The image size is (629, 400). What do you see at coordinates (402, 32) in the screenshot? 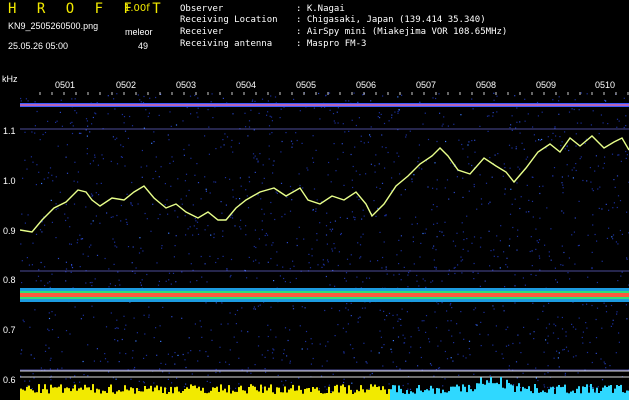
I see `receiver-value: : AirSpy mini (Miakejima VOR 108.65MHz)` at bounding box center [402, 32].